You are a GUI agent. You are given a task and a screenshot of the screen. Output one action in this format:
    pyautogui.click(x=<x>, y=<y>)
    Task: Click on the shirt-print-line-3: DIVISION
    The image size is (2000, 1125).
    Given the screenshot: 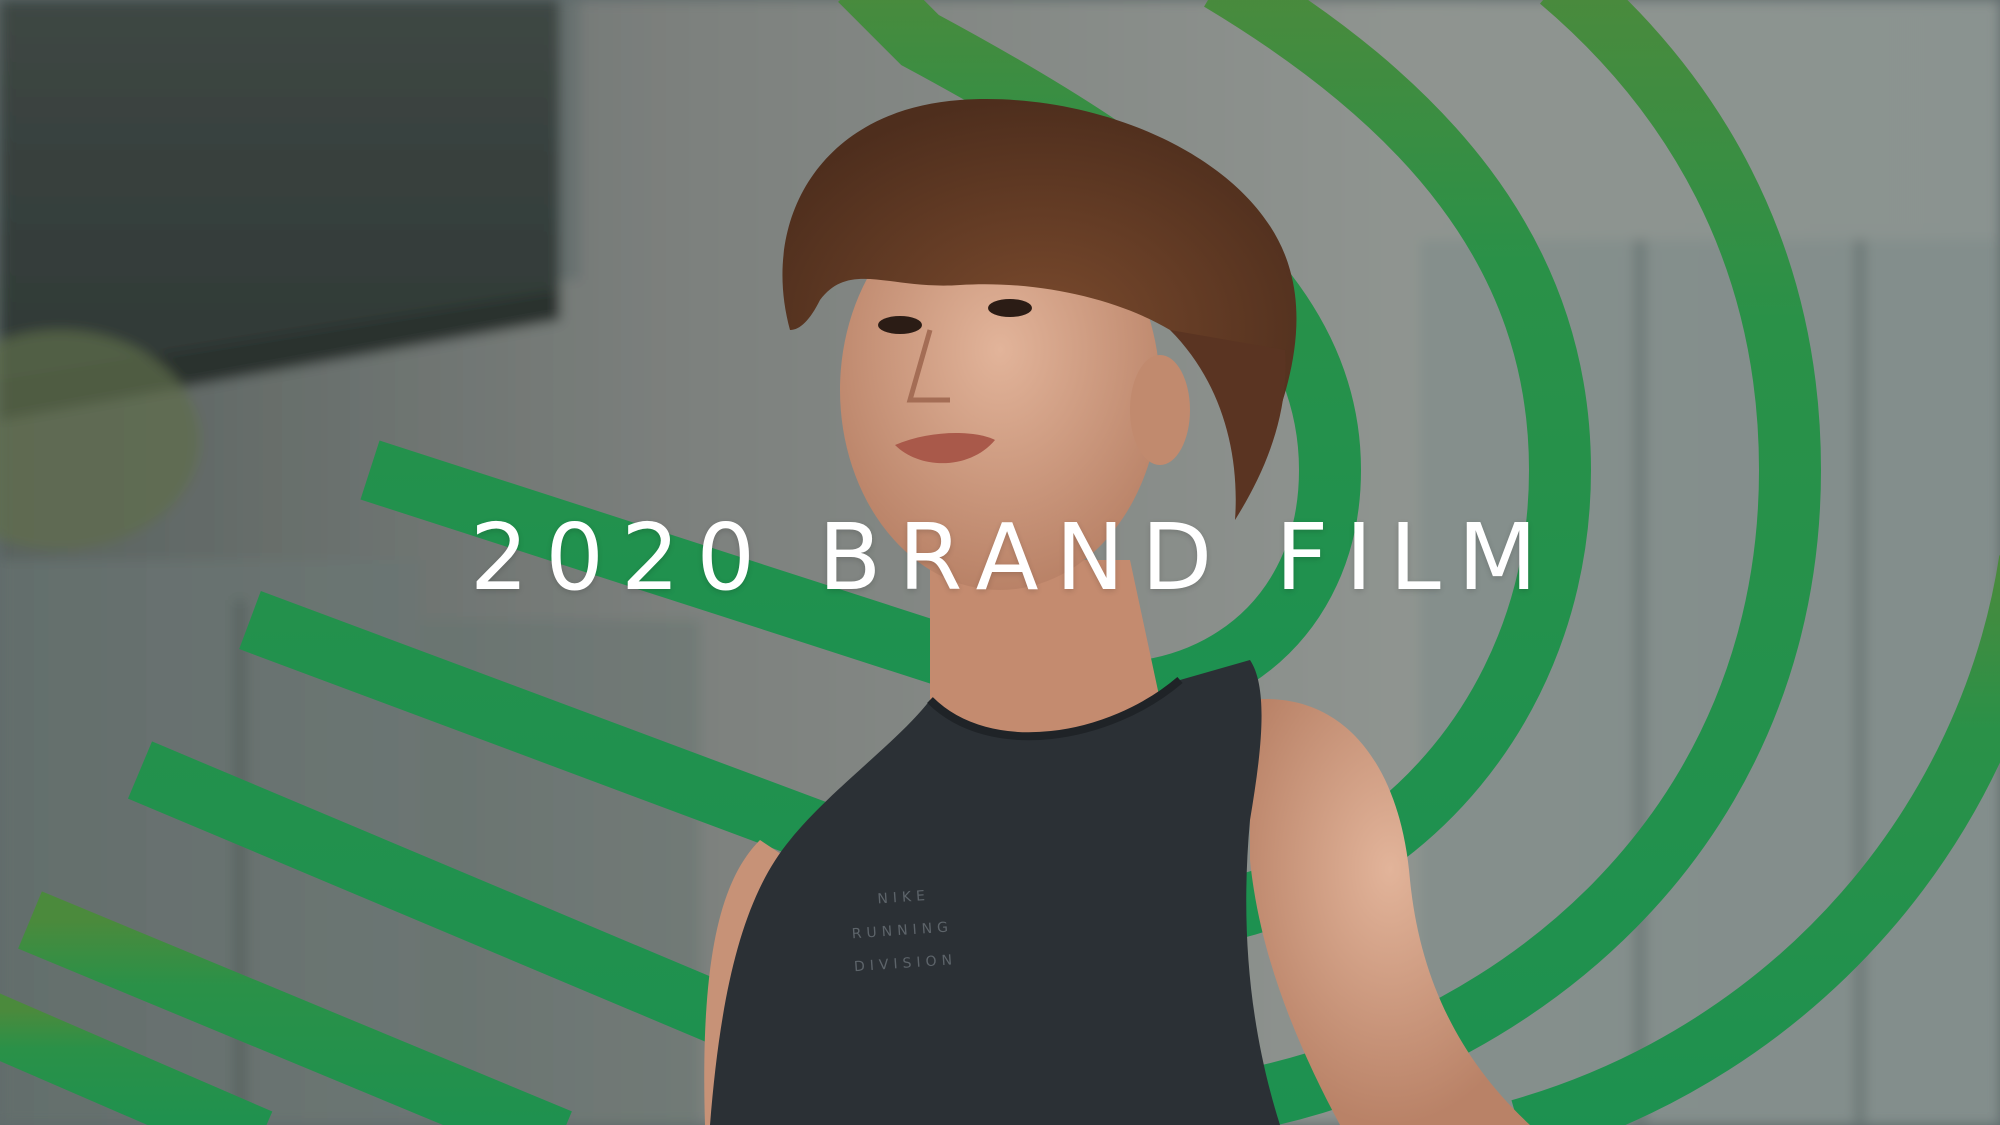 What is the action you would take?
    pyautogui.click(x=906, y=963)
    